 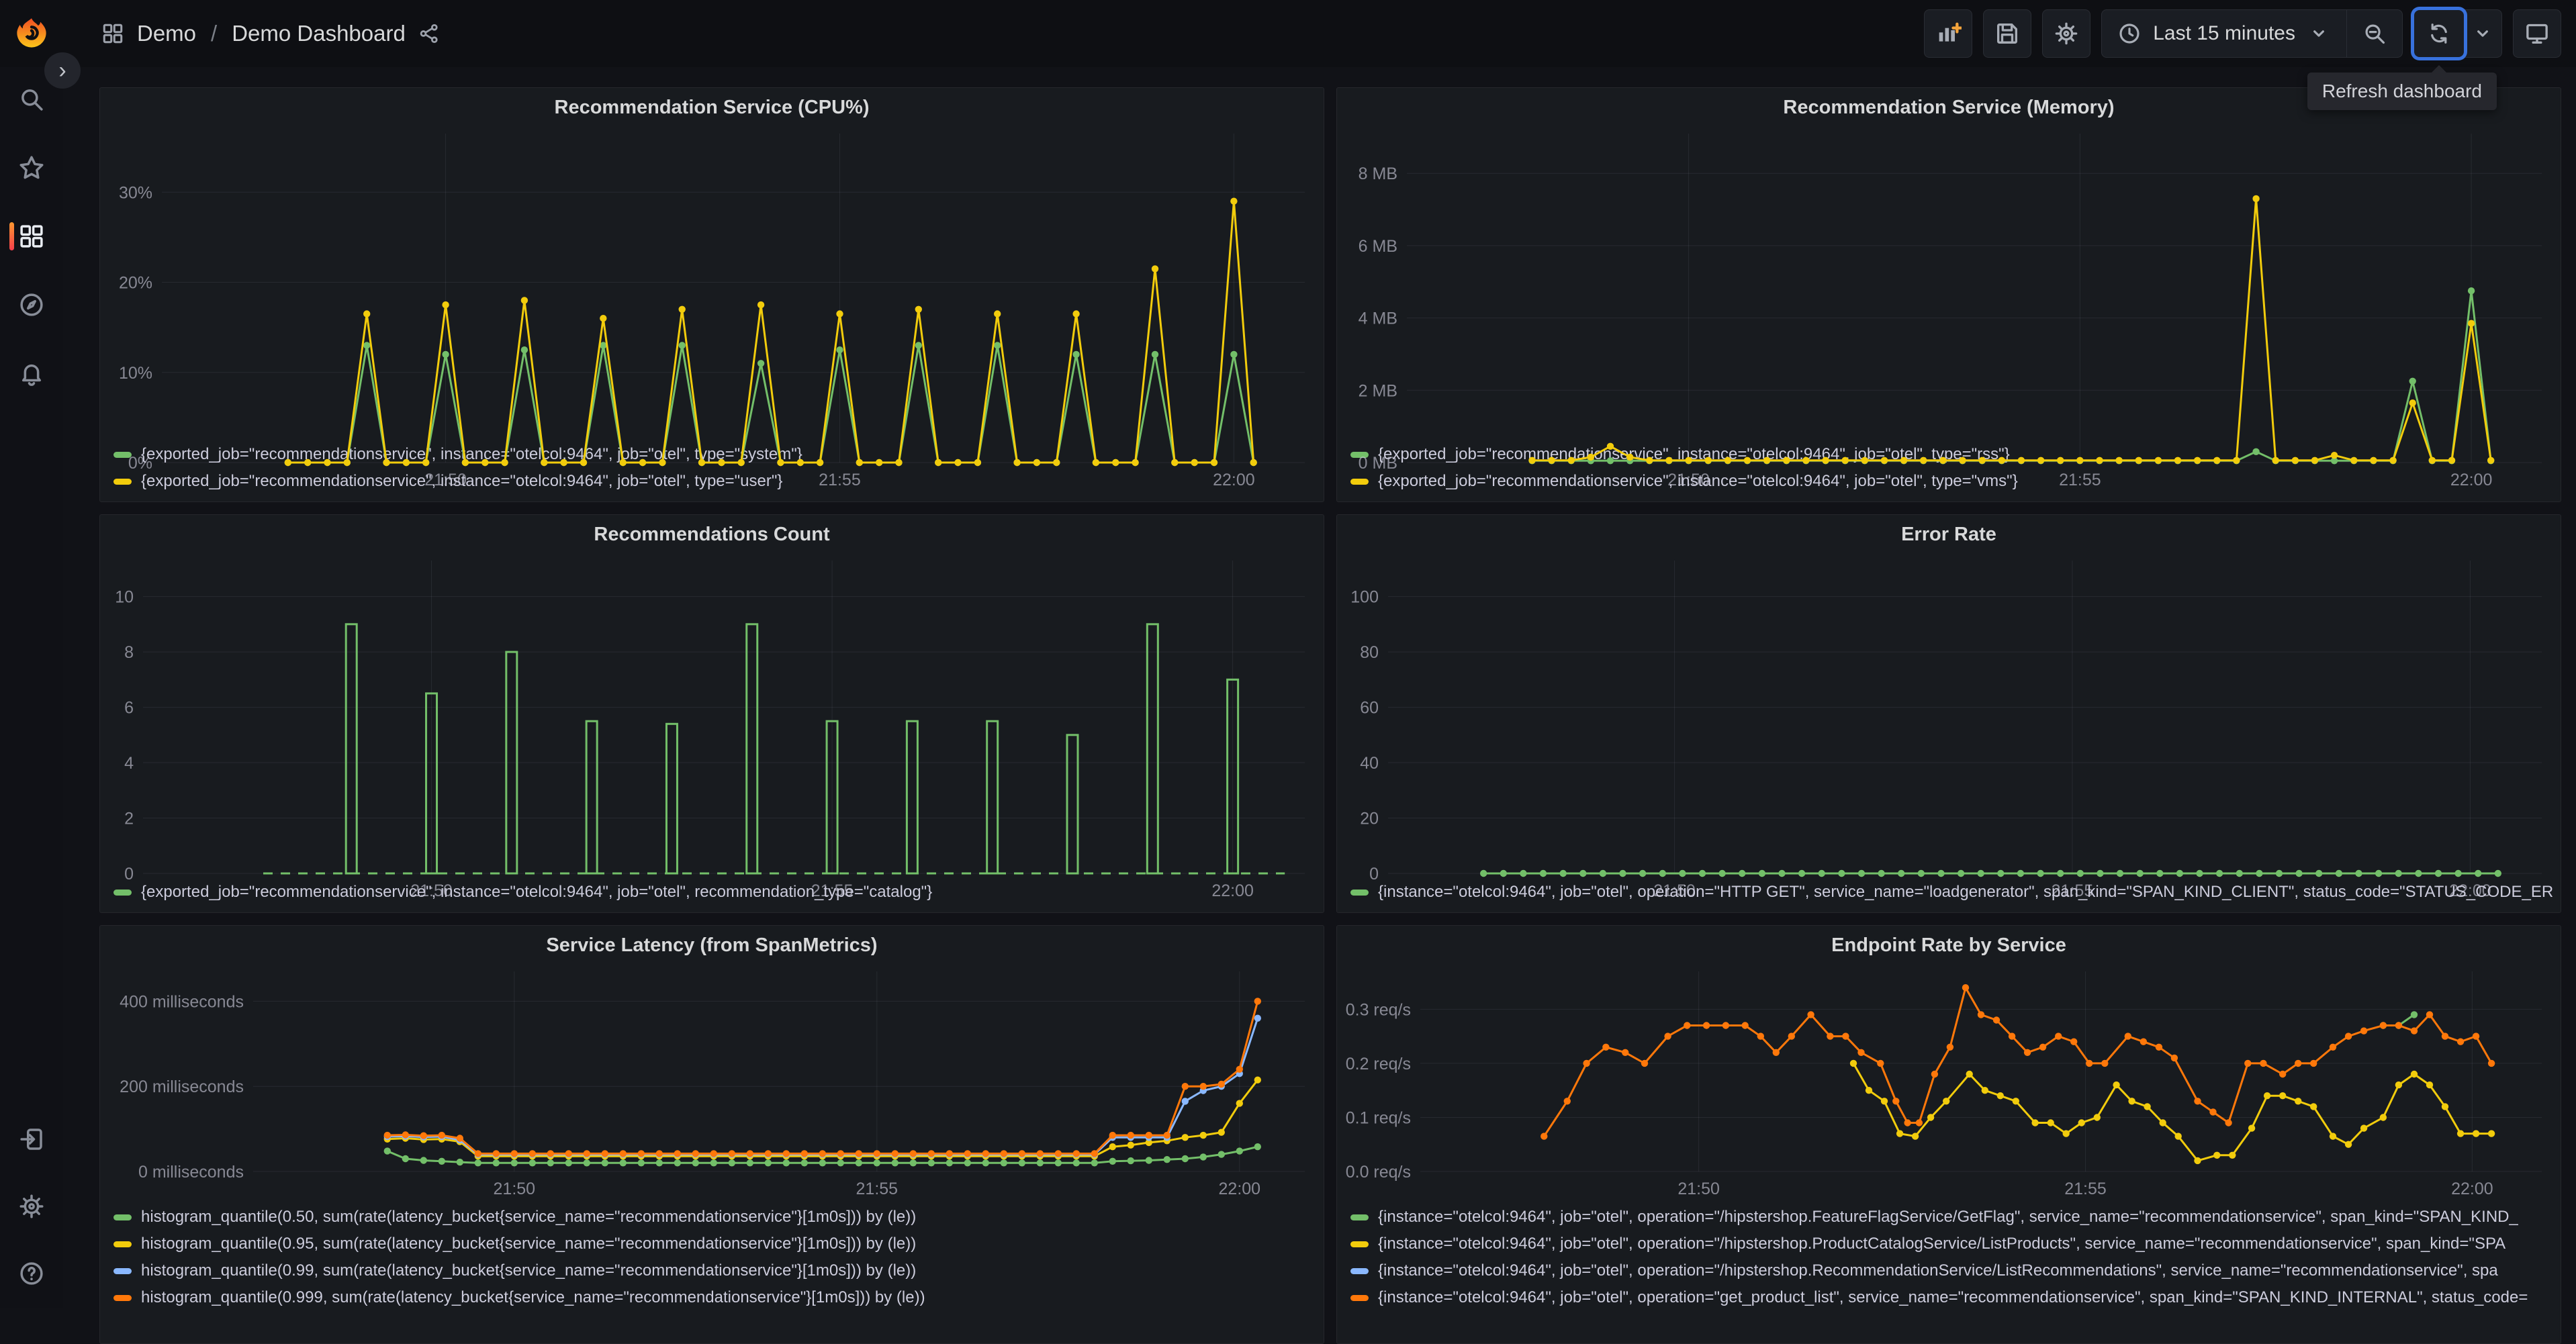 I want to click on panel-title: Recommendations Count, so click(x=712, y=532).